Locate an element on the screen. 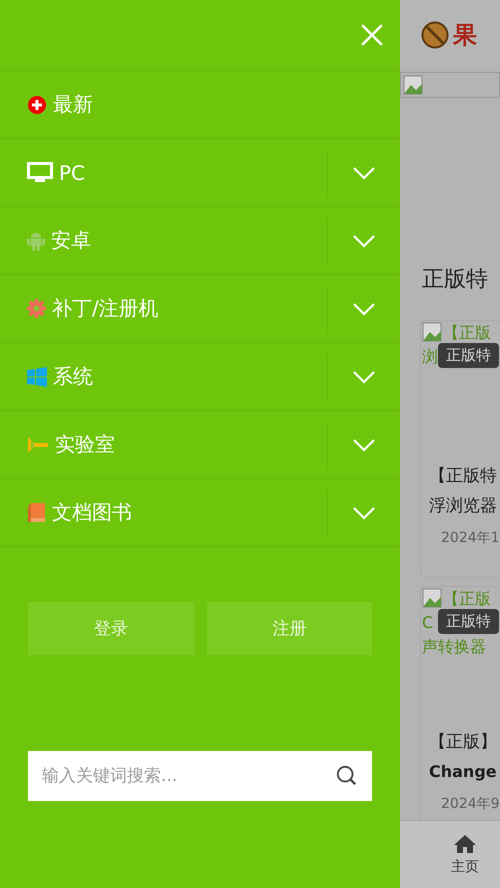  monitor-icon is located at coordinates (40, 173).